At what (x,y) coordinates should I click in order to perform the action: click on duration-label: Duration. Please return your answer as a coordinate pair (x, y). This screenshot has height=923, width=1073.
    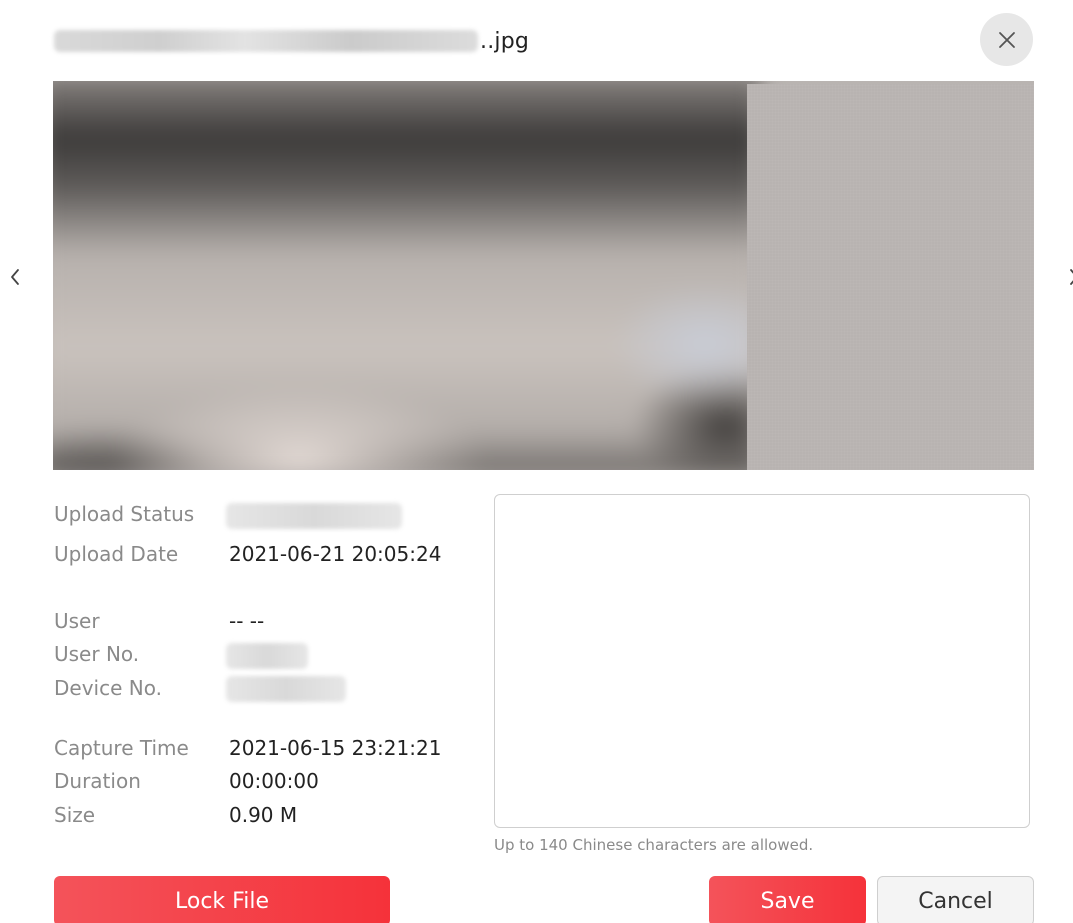
    Looking at the image, I should click on (97, 781).